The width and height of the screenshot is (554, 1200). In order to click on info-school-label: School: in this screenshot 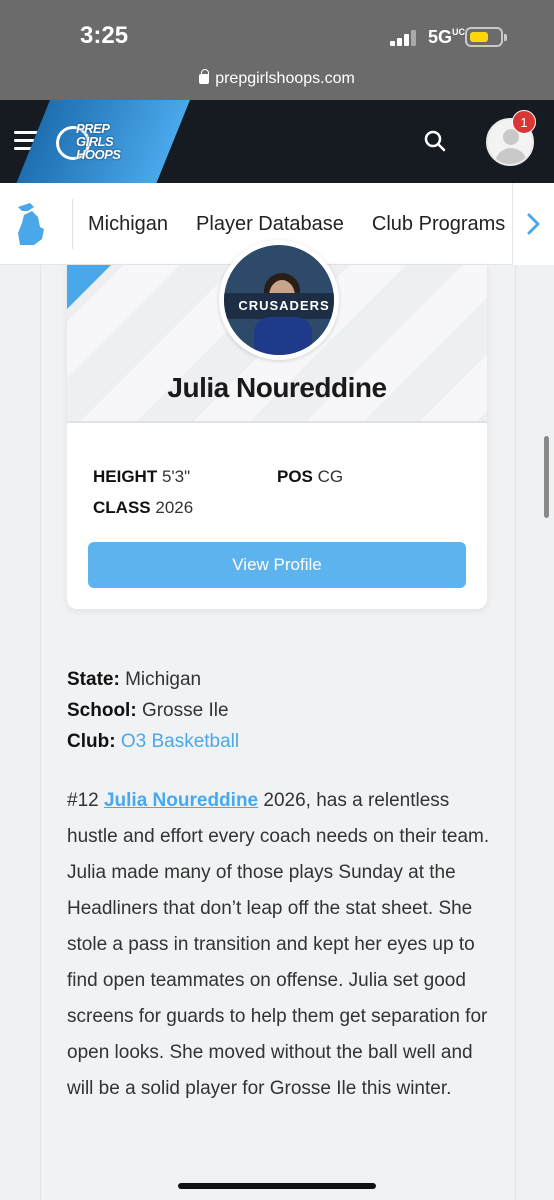, I will do `click(102, 710)`.